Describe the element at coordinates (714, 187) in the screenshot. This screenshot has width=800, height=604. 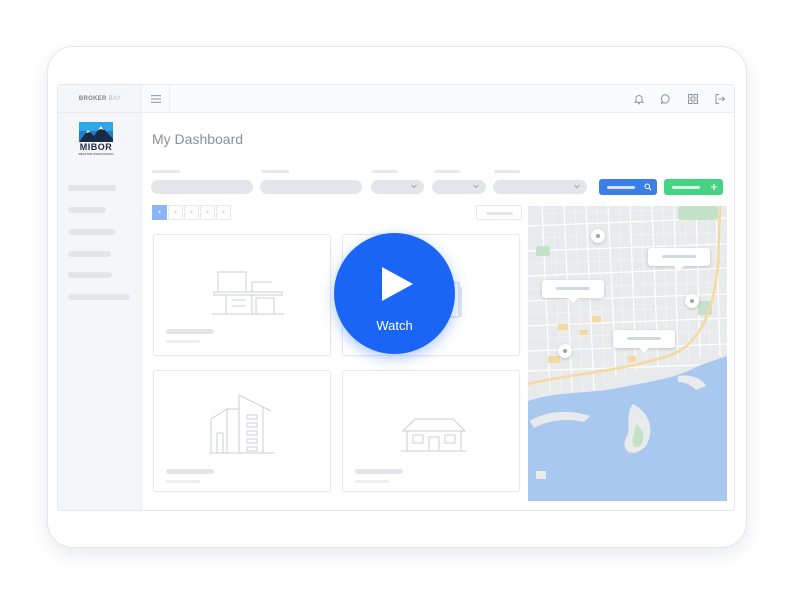
I see `plus-icon` at that location.